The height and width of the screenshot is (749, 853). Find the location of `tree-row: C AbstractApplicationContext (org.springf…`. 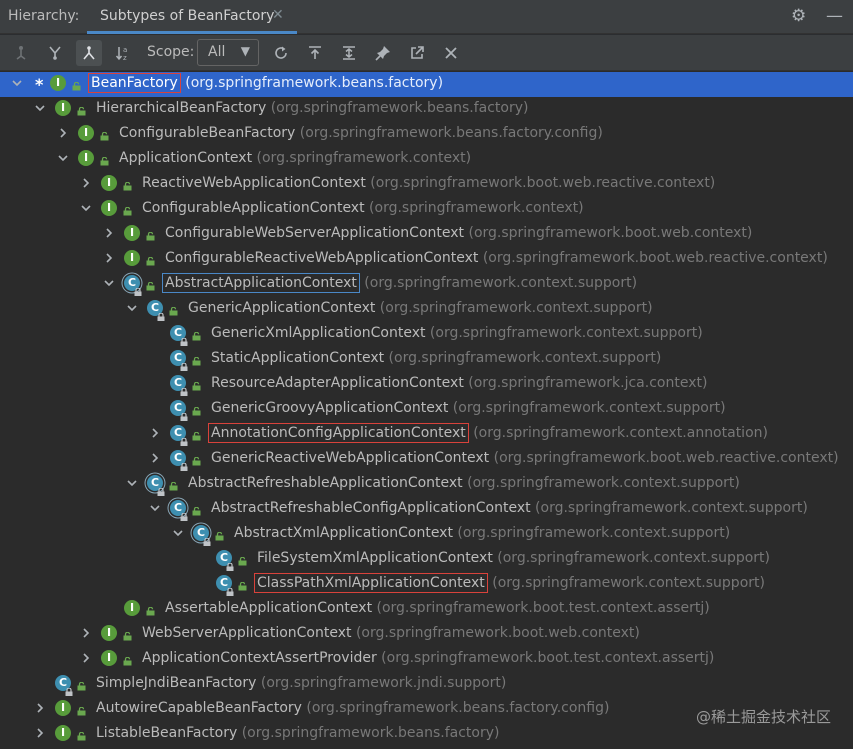

tree-row: C AbstractApplicationContext (org.springf… is located at coordinates (426, 284).